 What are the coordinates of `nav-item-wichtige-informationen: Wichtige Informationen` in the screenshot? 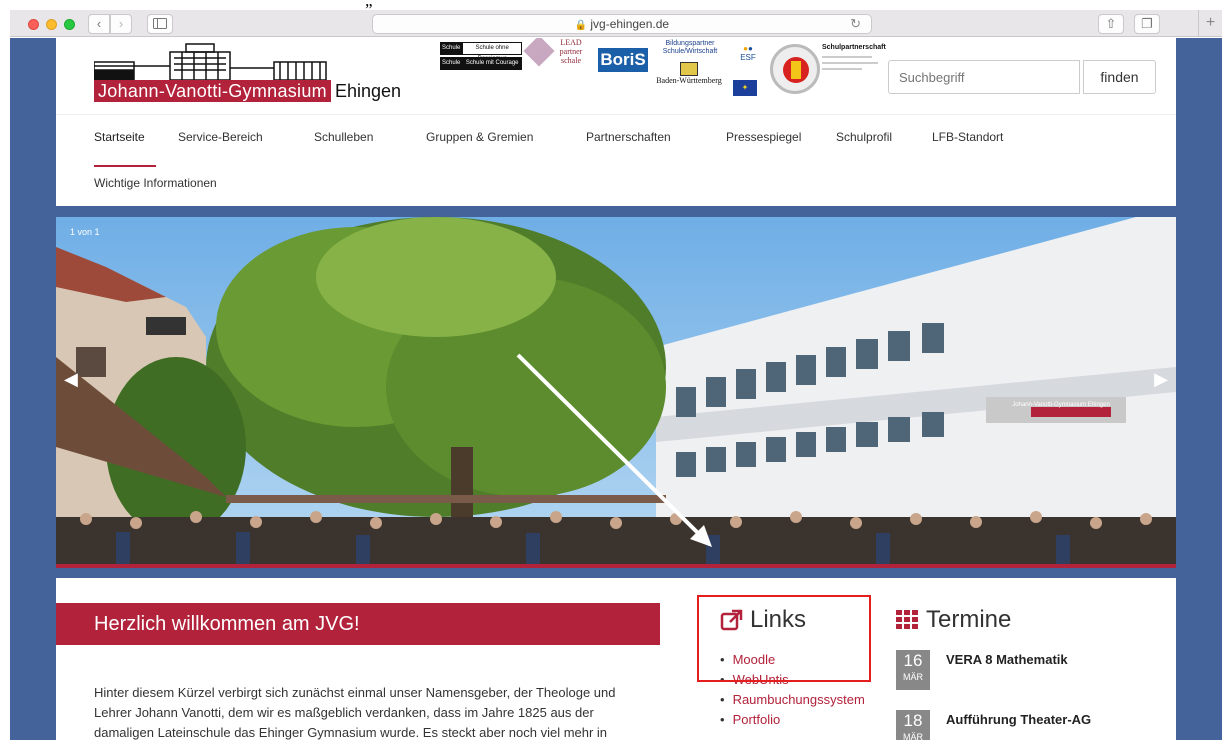 It's located at (155, 183).